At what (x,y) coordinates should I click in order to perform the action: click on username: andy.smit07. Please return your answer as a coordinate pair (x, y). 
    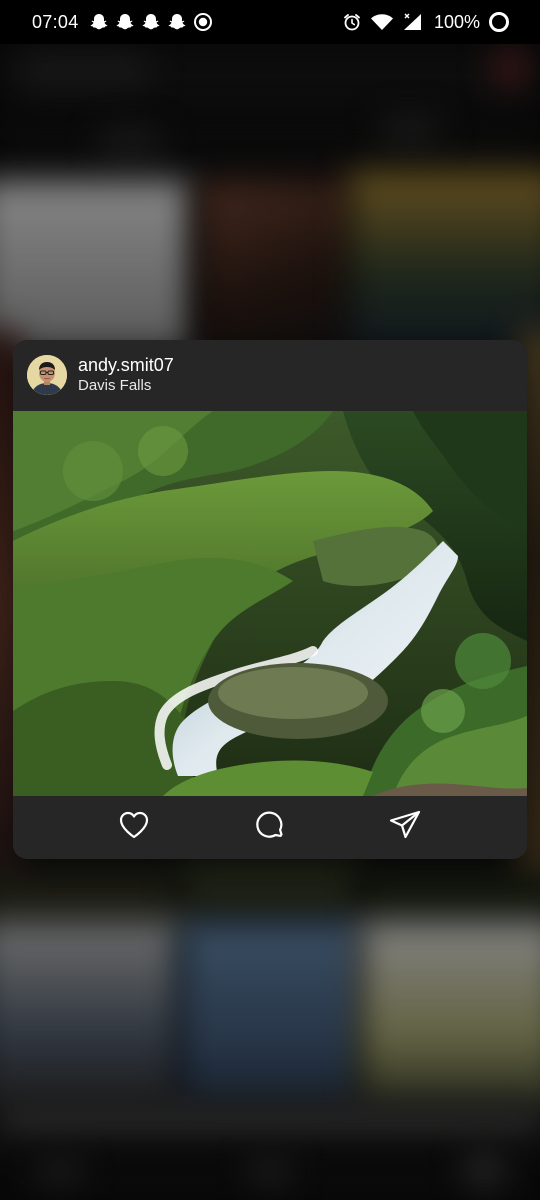
    Looking at the image, I should click on (126, 365).